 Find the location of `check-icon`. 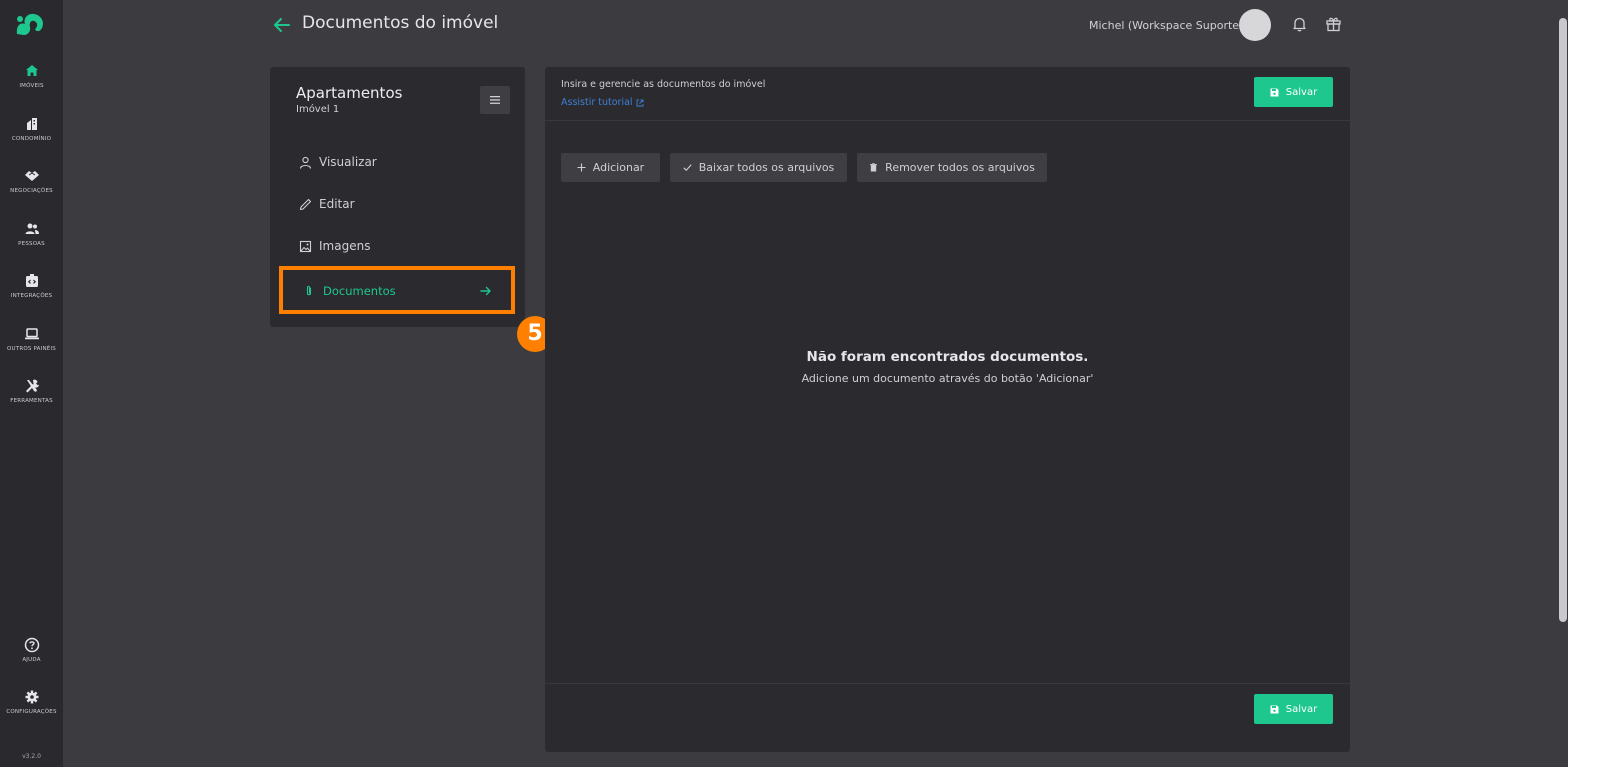

check-icon is located at coordinates (687, 167).